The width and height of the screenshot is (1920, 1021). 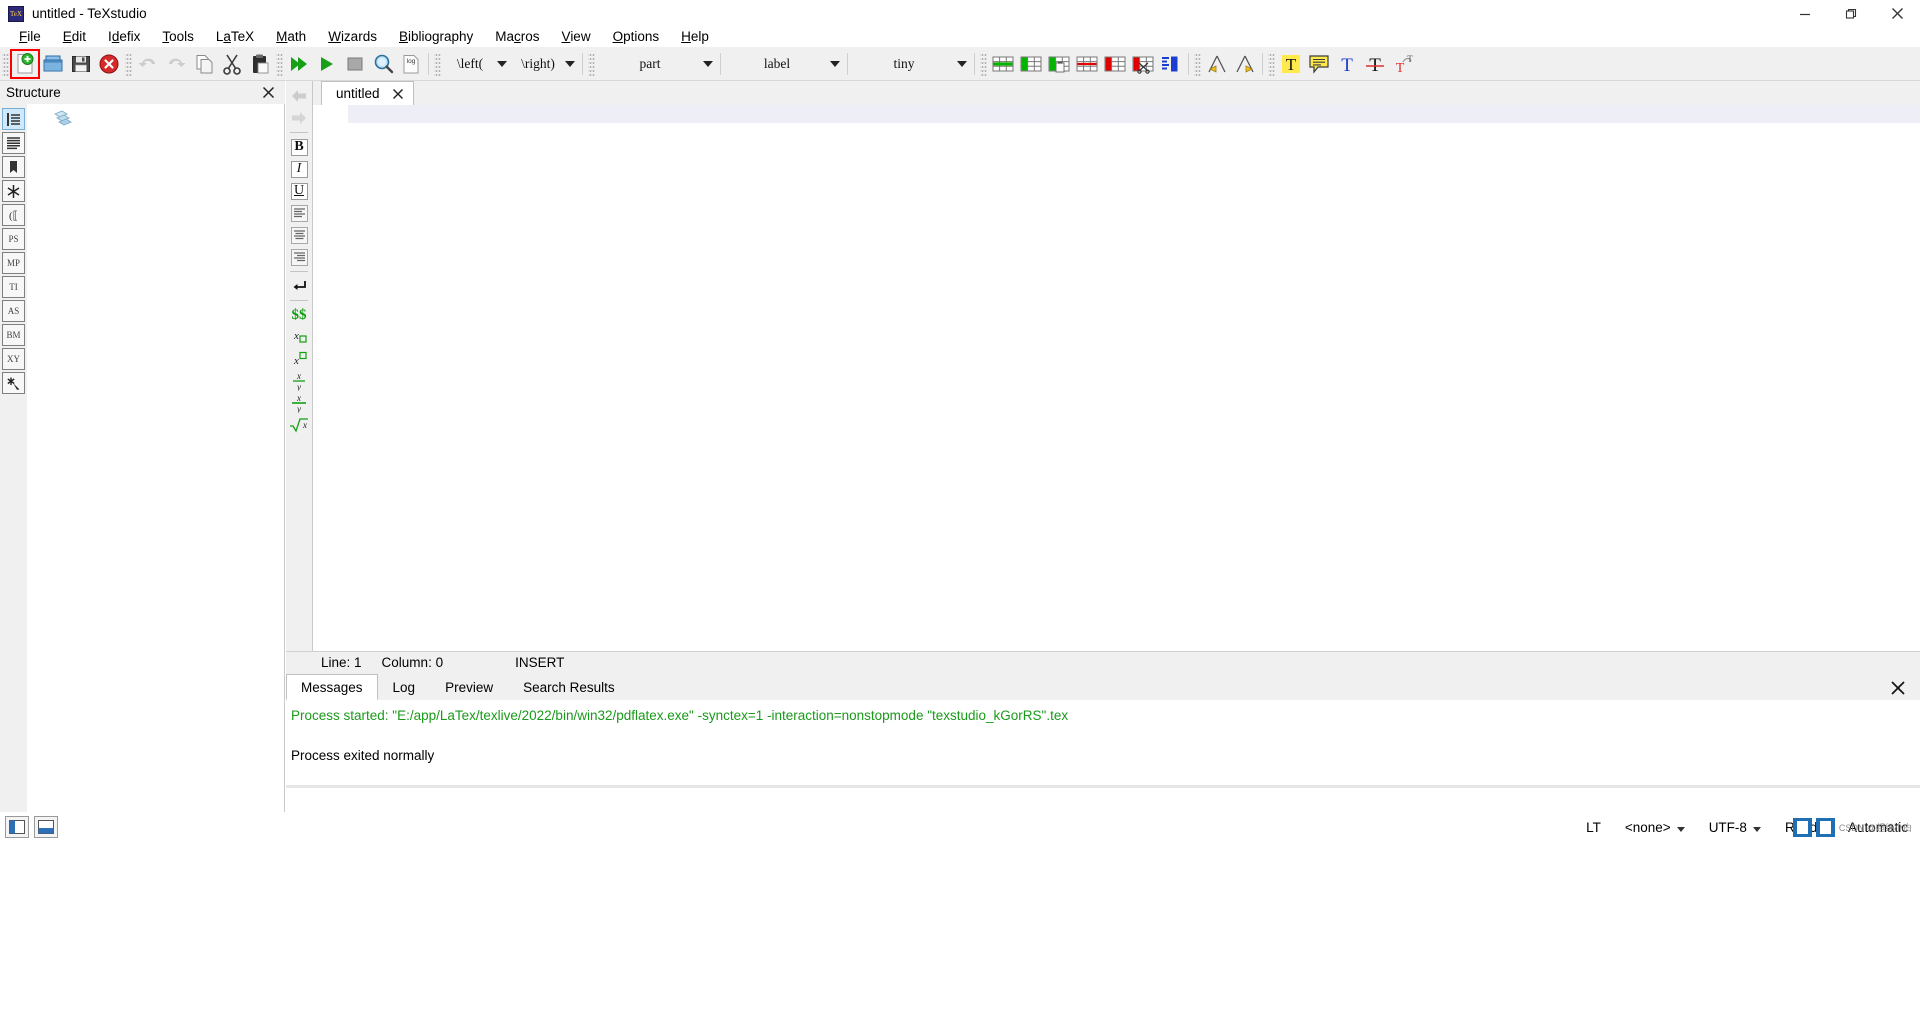 What do you see at coordinates (1143, 64) in the screenshot?
I see `cut-column-icon` at bounding box center [1143, 64].